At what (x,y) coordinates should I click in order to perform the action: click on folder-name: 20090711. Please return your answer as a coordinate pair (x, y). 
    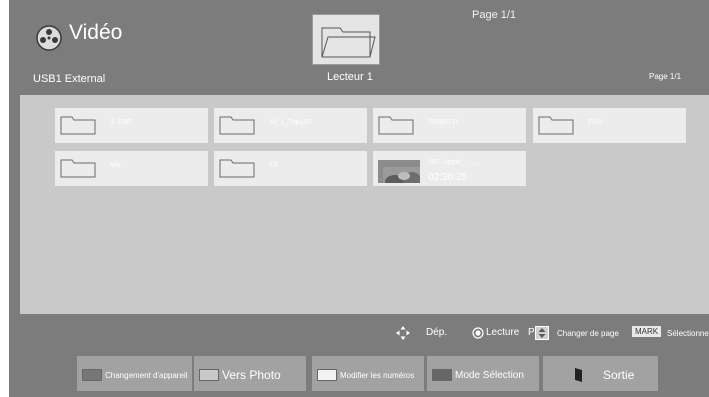
    Looking at the image, I should click on (443, 122).